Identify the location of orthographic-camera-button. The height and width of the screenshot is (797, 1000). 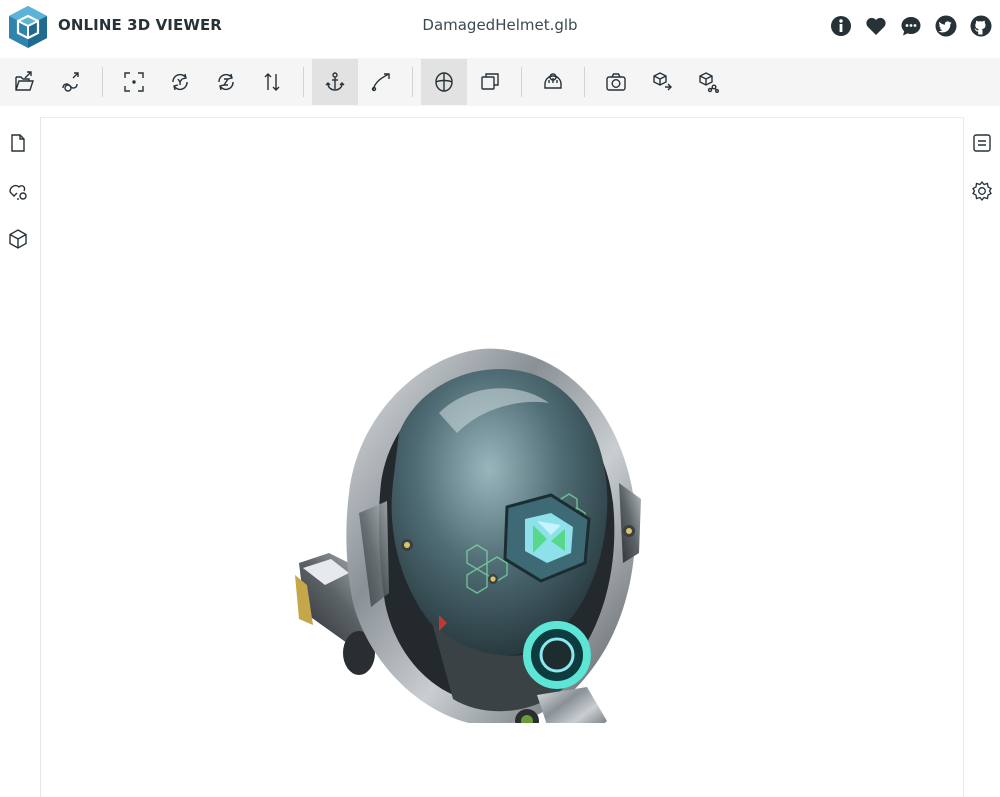
(490, 82).